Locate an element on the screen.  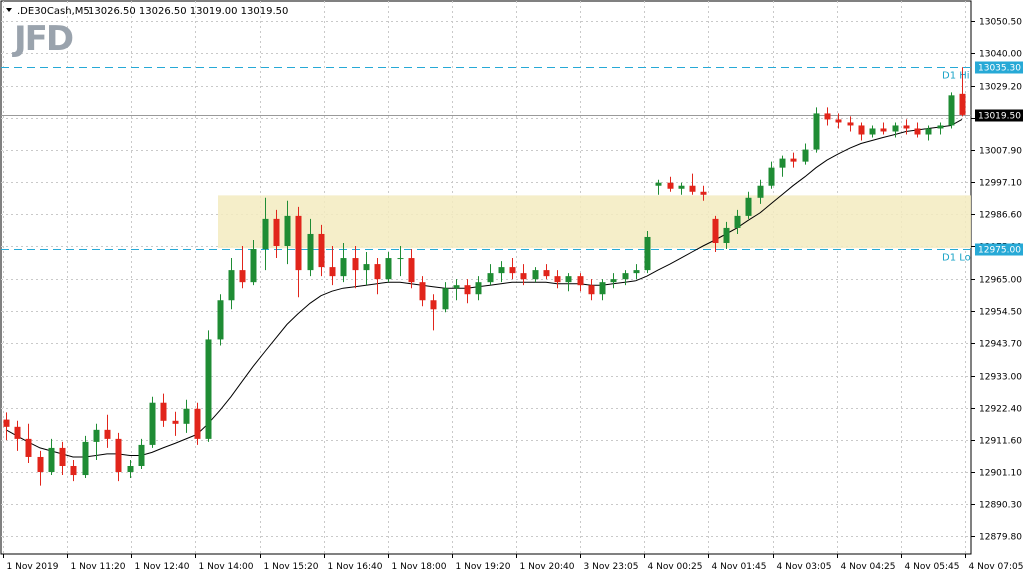
x-tick-label: 4 Nov 03:05 is located at coordinates (804, 567).